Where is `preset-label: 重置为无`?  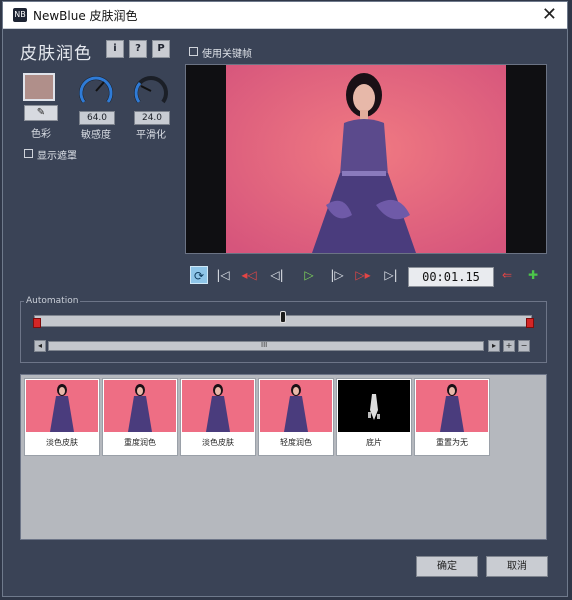
preset-label: 重置为无 is located at coordinates (452, 442).